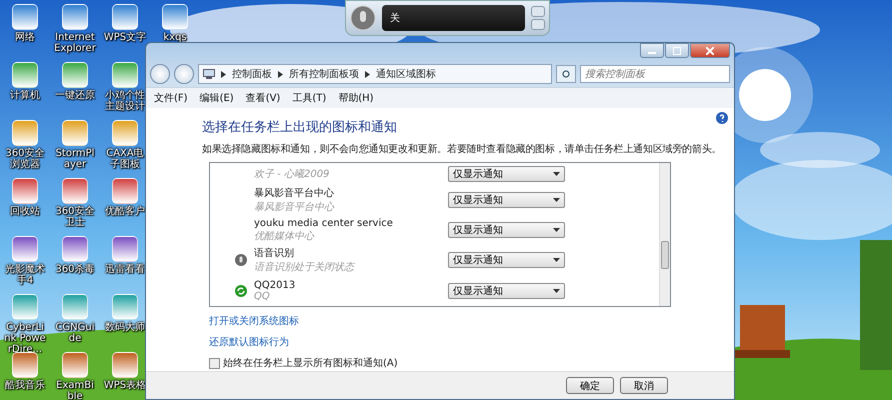 Image resolution: width=892 pixels, height=400 pixels. I want to click on icon-label: CAXA电子图板, so click(125, 159).